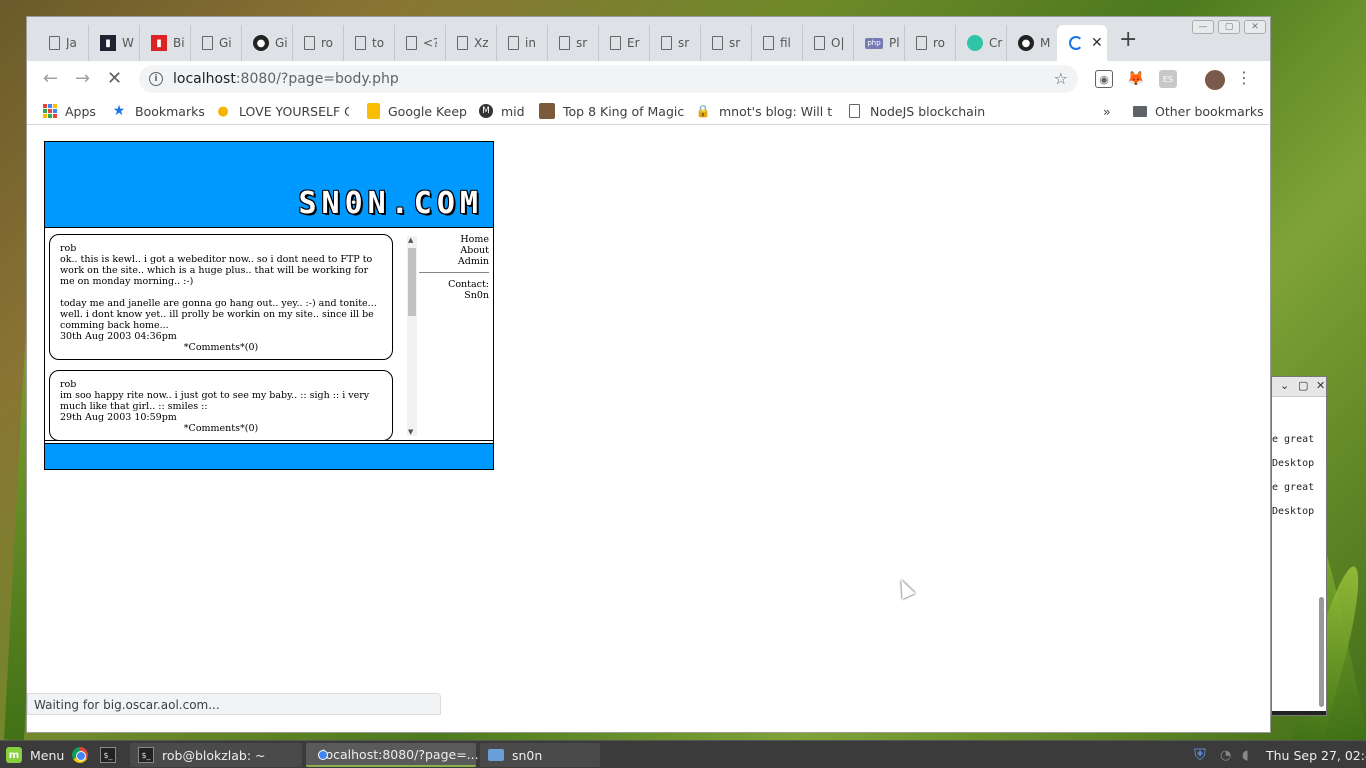 The image size is (1366, 768). What do you see at coordinates (112, 754) in the screenshot?
I see `launcher-terminal: $_` at bounding box center [112, 754].